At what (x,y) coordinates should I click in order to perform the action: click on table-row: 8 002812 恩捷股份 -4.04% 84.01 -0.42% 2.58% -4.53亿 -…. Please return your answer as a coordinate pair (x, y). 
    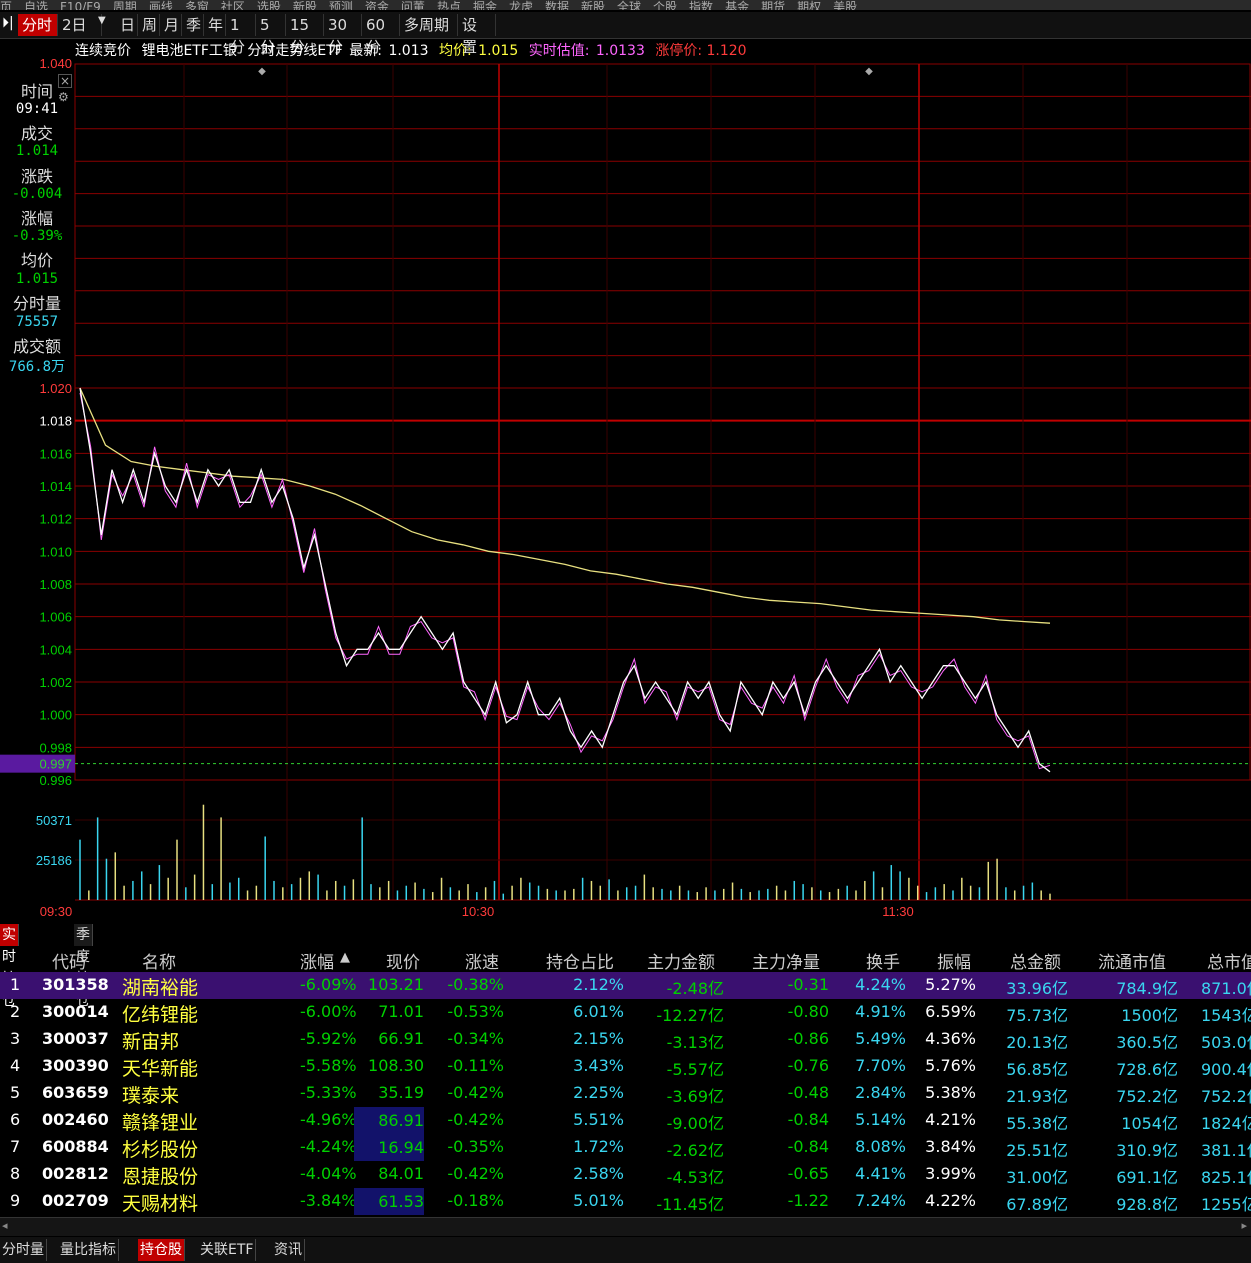
    Looking at the image, I should click on (625, 1174).